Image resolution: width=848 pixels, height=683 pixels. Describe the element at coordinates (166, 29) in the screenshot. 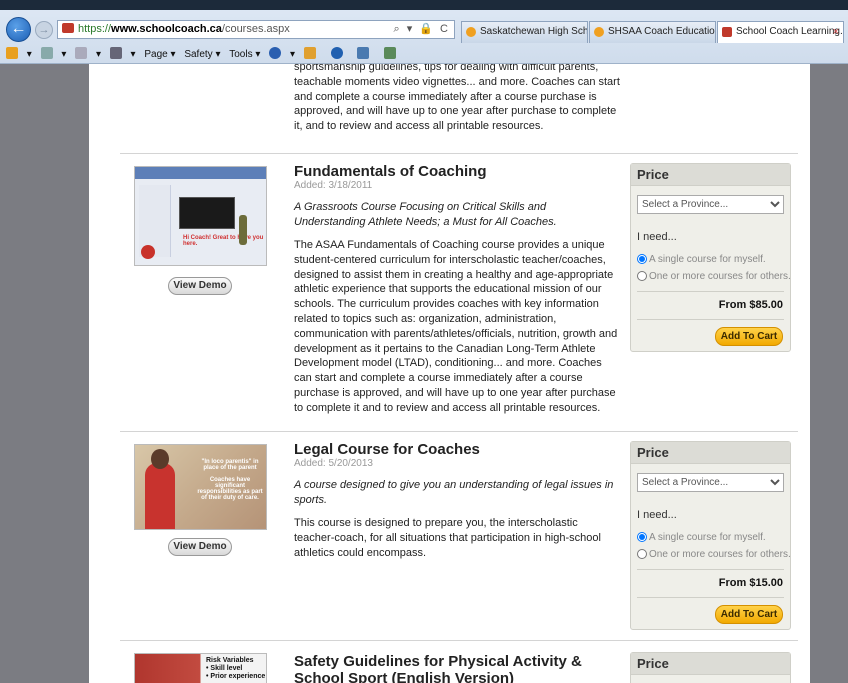

I see `url-host: www.schoolcoach.ca` at that location.